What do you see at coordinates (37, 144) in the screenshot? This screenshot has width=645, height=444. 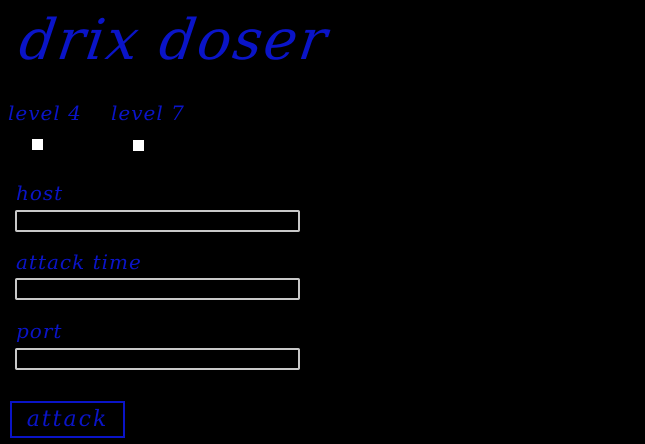 I see `level-4-checkbox` at bounding box center [37, 144].